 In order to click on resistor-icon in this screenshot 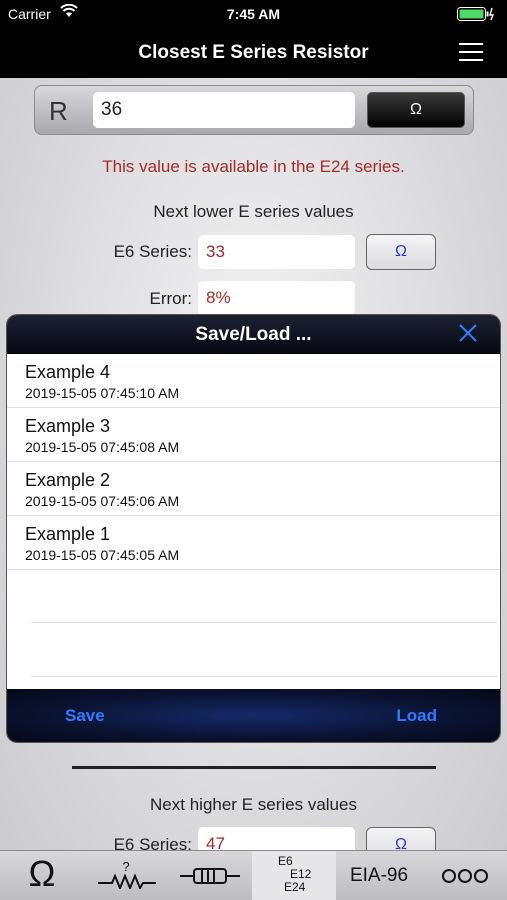, I will do `click(210, 875)`.